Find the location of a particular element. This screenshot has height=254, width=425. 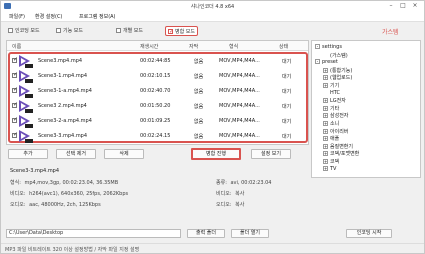

menu-file: 파일(F) is located at coordinates (17, 16).